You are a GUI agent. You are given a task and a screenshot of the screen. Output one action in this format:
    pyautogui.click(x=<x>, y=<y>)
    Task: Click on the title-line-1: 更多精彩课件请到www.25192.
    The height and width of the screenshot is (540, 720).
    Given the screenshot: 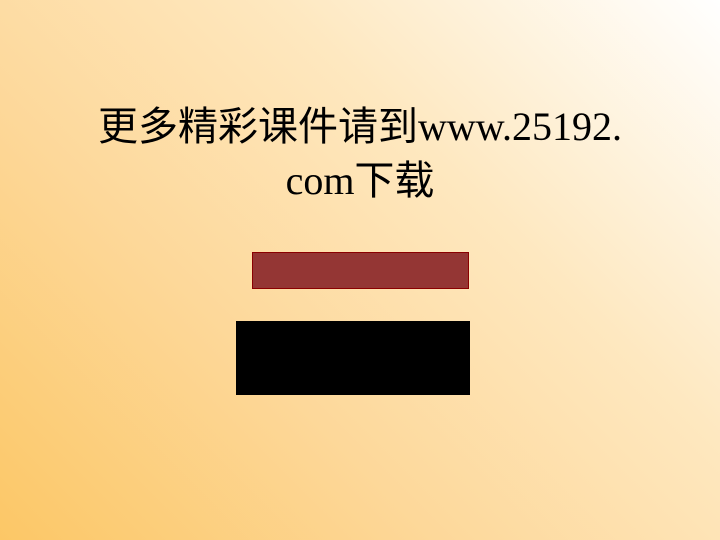 What is the action you would take?
    pyautogui.click(x=360, y=126)
    